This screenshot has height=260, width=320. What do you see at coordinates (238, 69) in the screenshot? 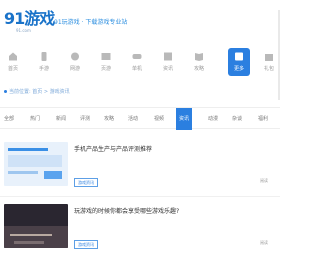
I see `category-label: 更多` at bounding box center [238, 69].